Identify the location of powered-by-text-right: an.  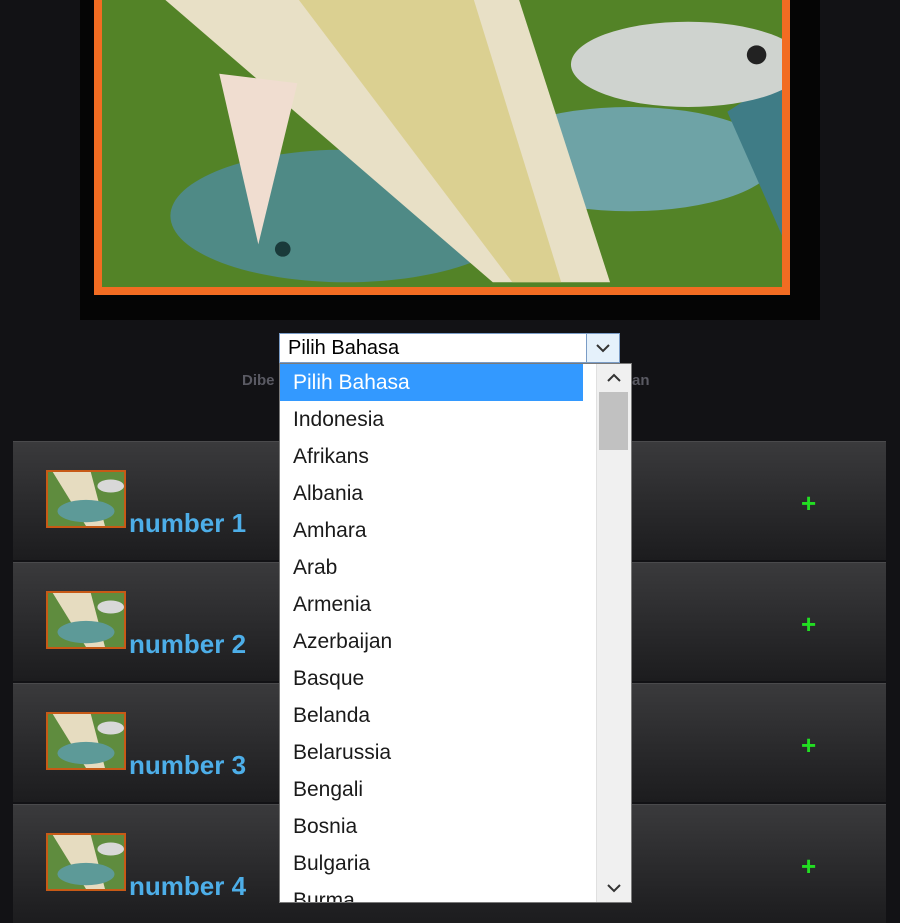
(641, 380).